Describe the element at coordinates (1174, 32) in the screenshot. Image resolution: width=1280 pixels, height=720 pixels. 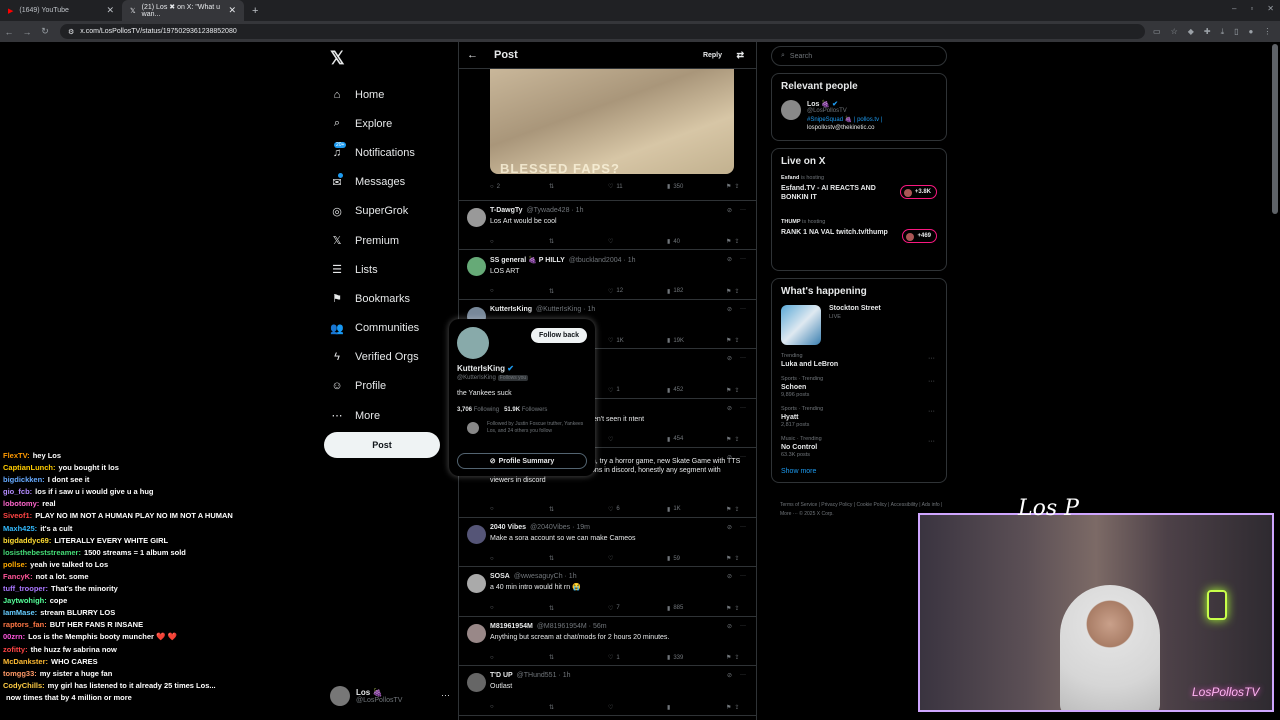
I see `star-icon: ☆` at that location.